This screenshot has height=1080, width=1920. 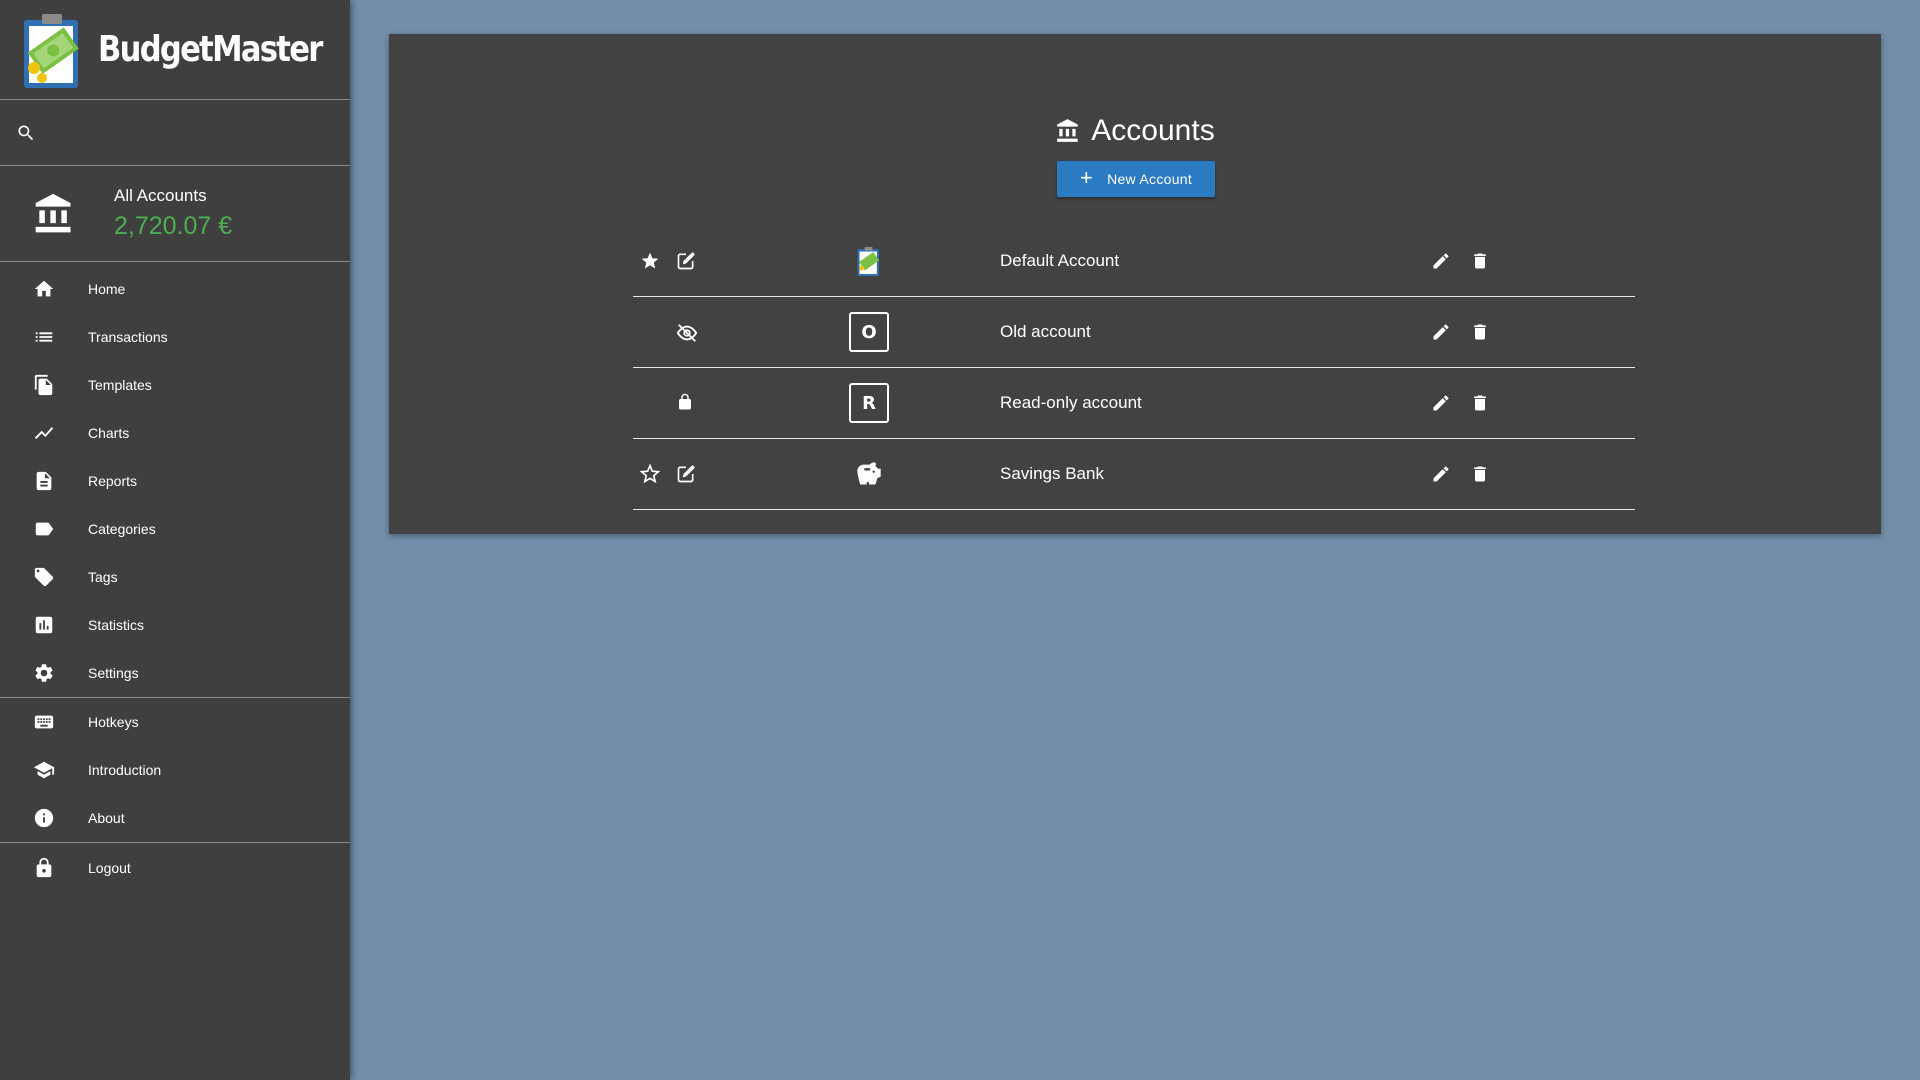 I want to click on brand-name: BudgetMaster, so click(x=210, y=49).